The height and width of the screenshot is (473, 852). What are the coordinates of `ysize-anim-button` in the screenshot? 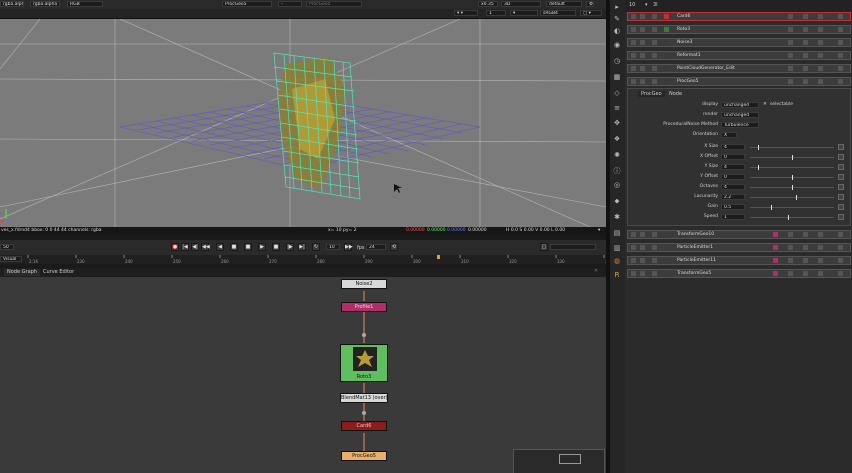 It's located at (841, 167).